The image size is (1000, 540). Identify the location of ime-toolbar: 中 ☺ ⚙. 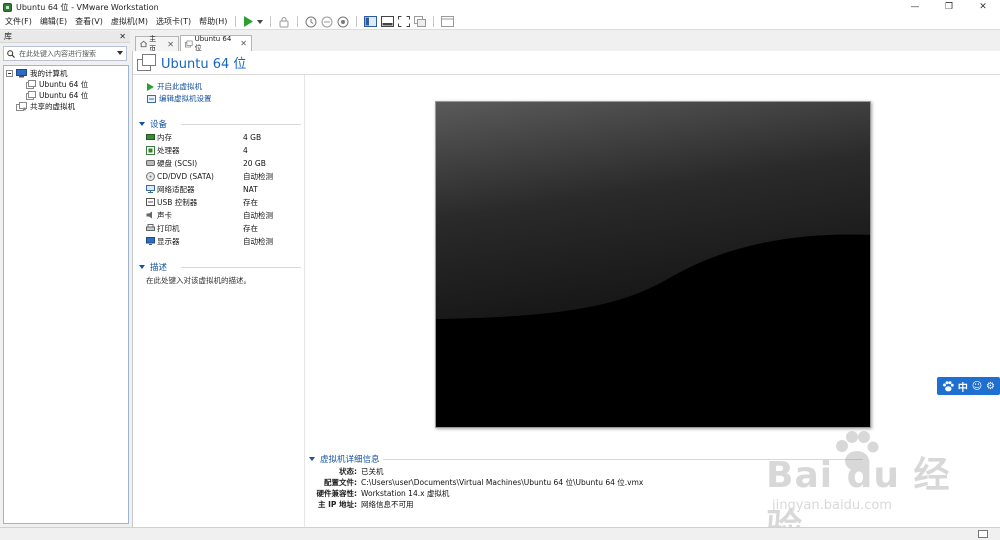
(968, 386).